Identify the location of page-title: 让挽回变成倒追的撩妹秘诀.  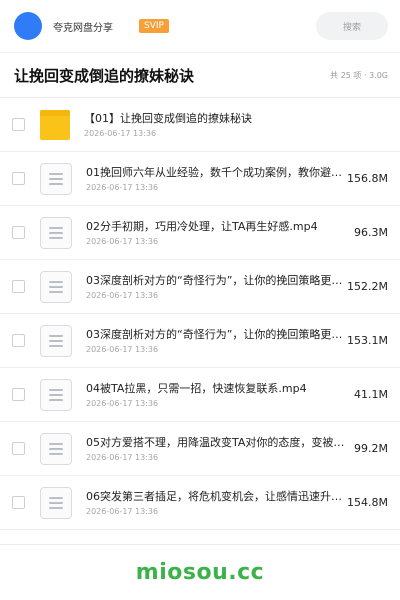
(104, 75).